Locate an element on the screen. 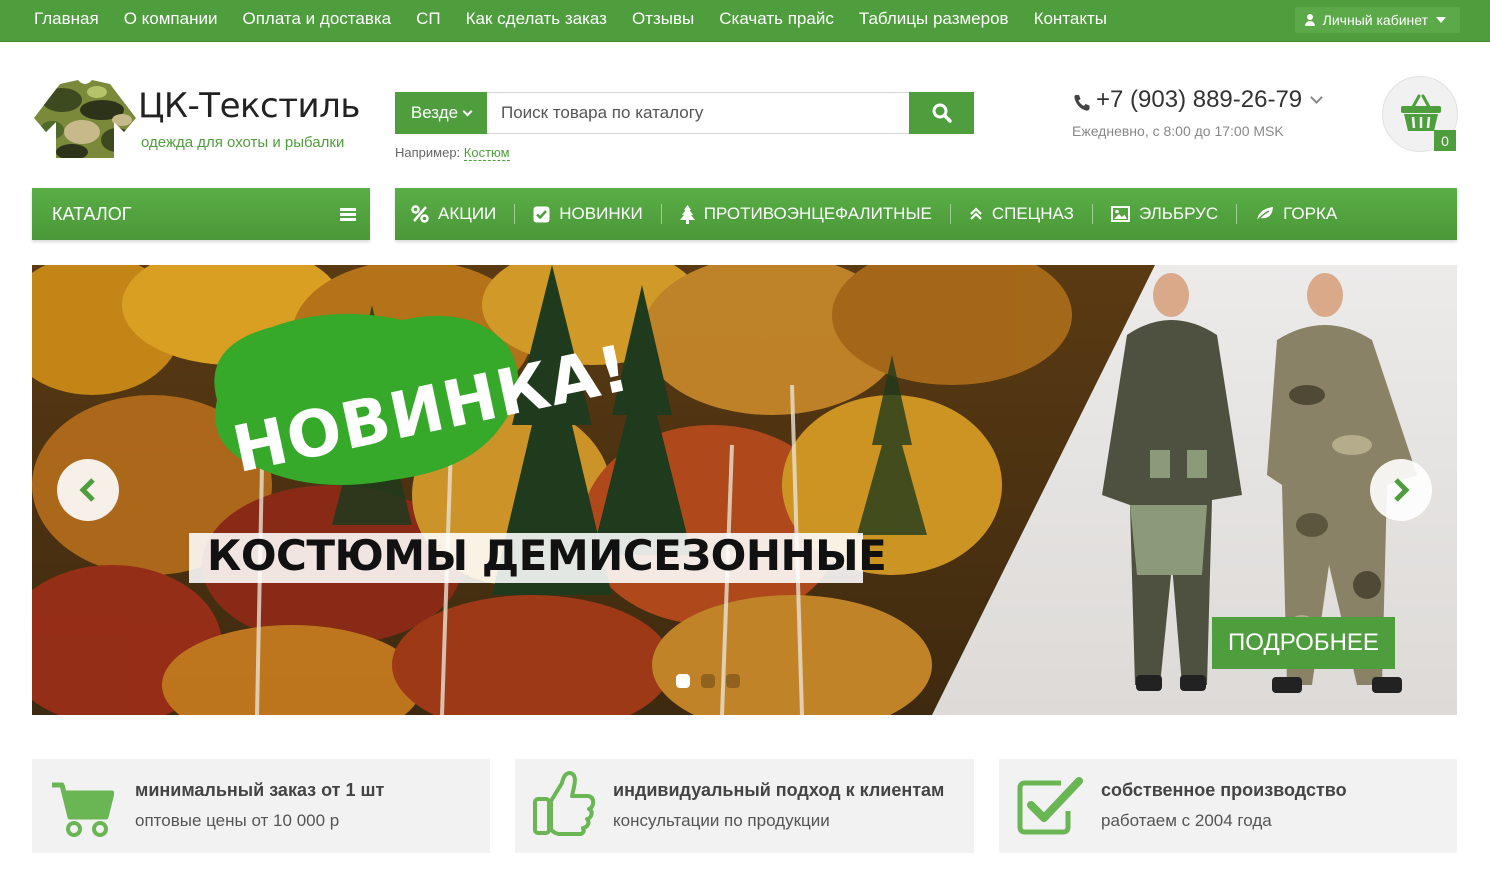 Image resolution: width=1490 pixels, height=885 pixels. cart-icon is located at coordinates (83, 809).